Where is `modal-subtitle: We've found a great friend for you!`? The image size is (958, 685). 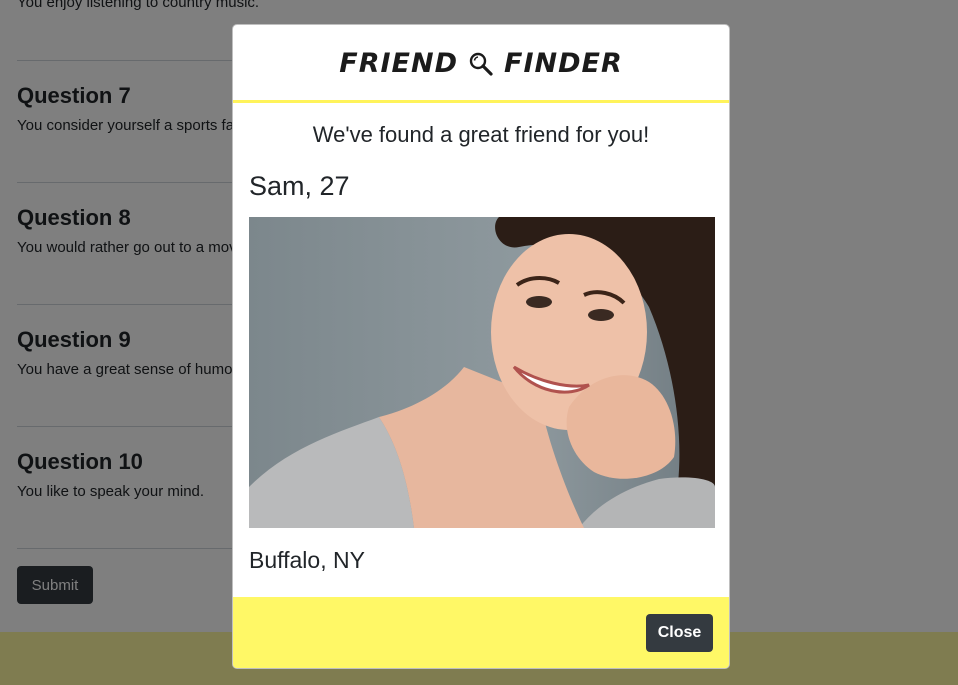 modal-subtitle: We've found a great friend for you! is located at coordinates (481, 134).